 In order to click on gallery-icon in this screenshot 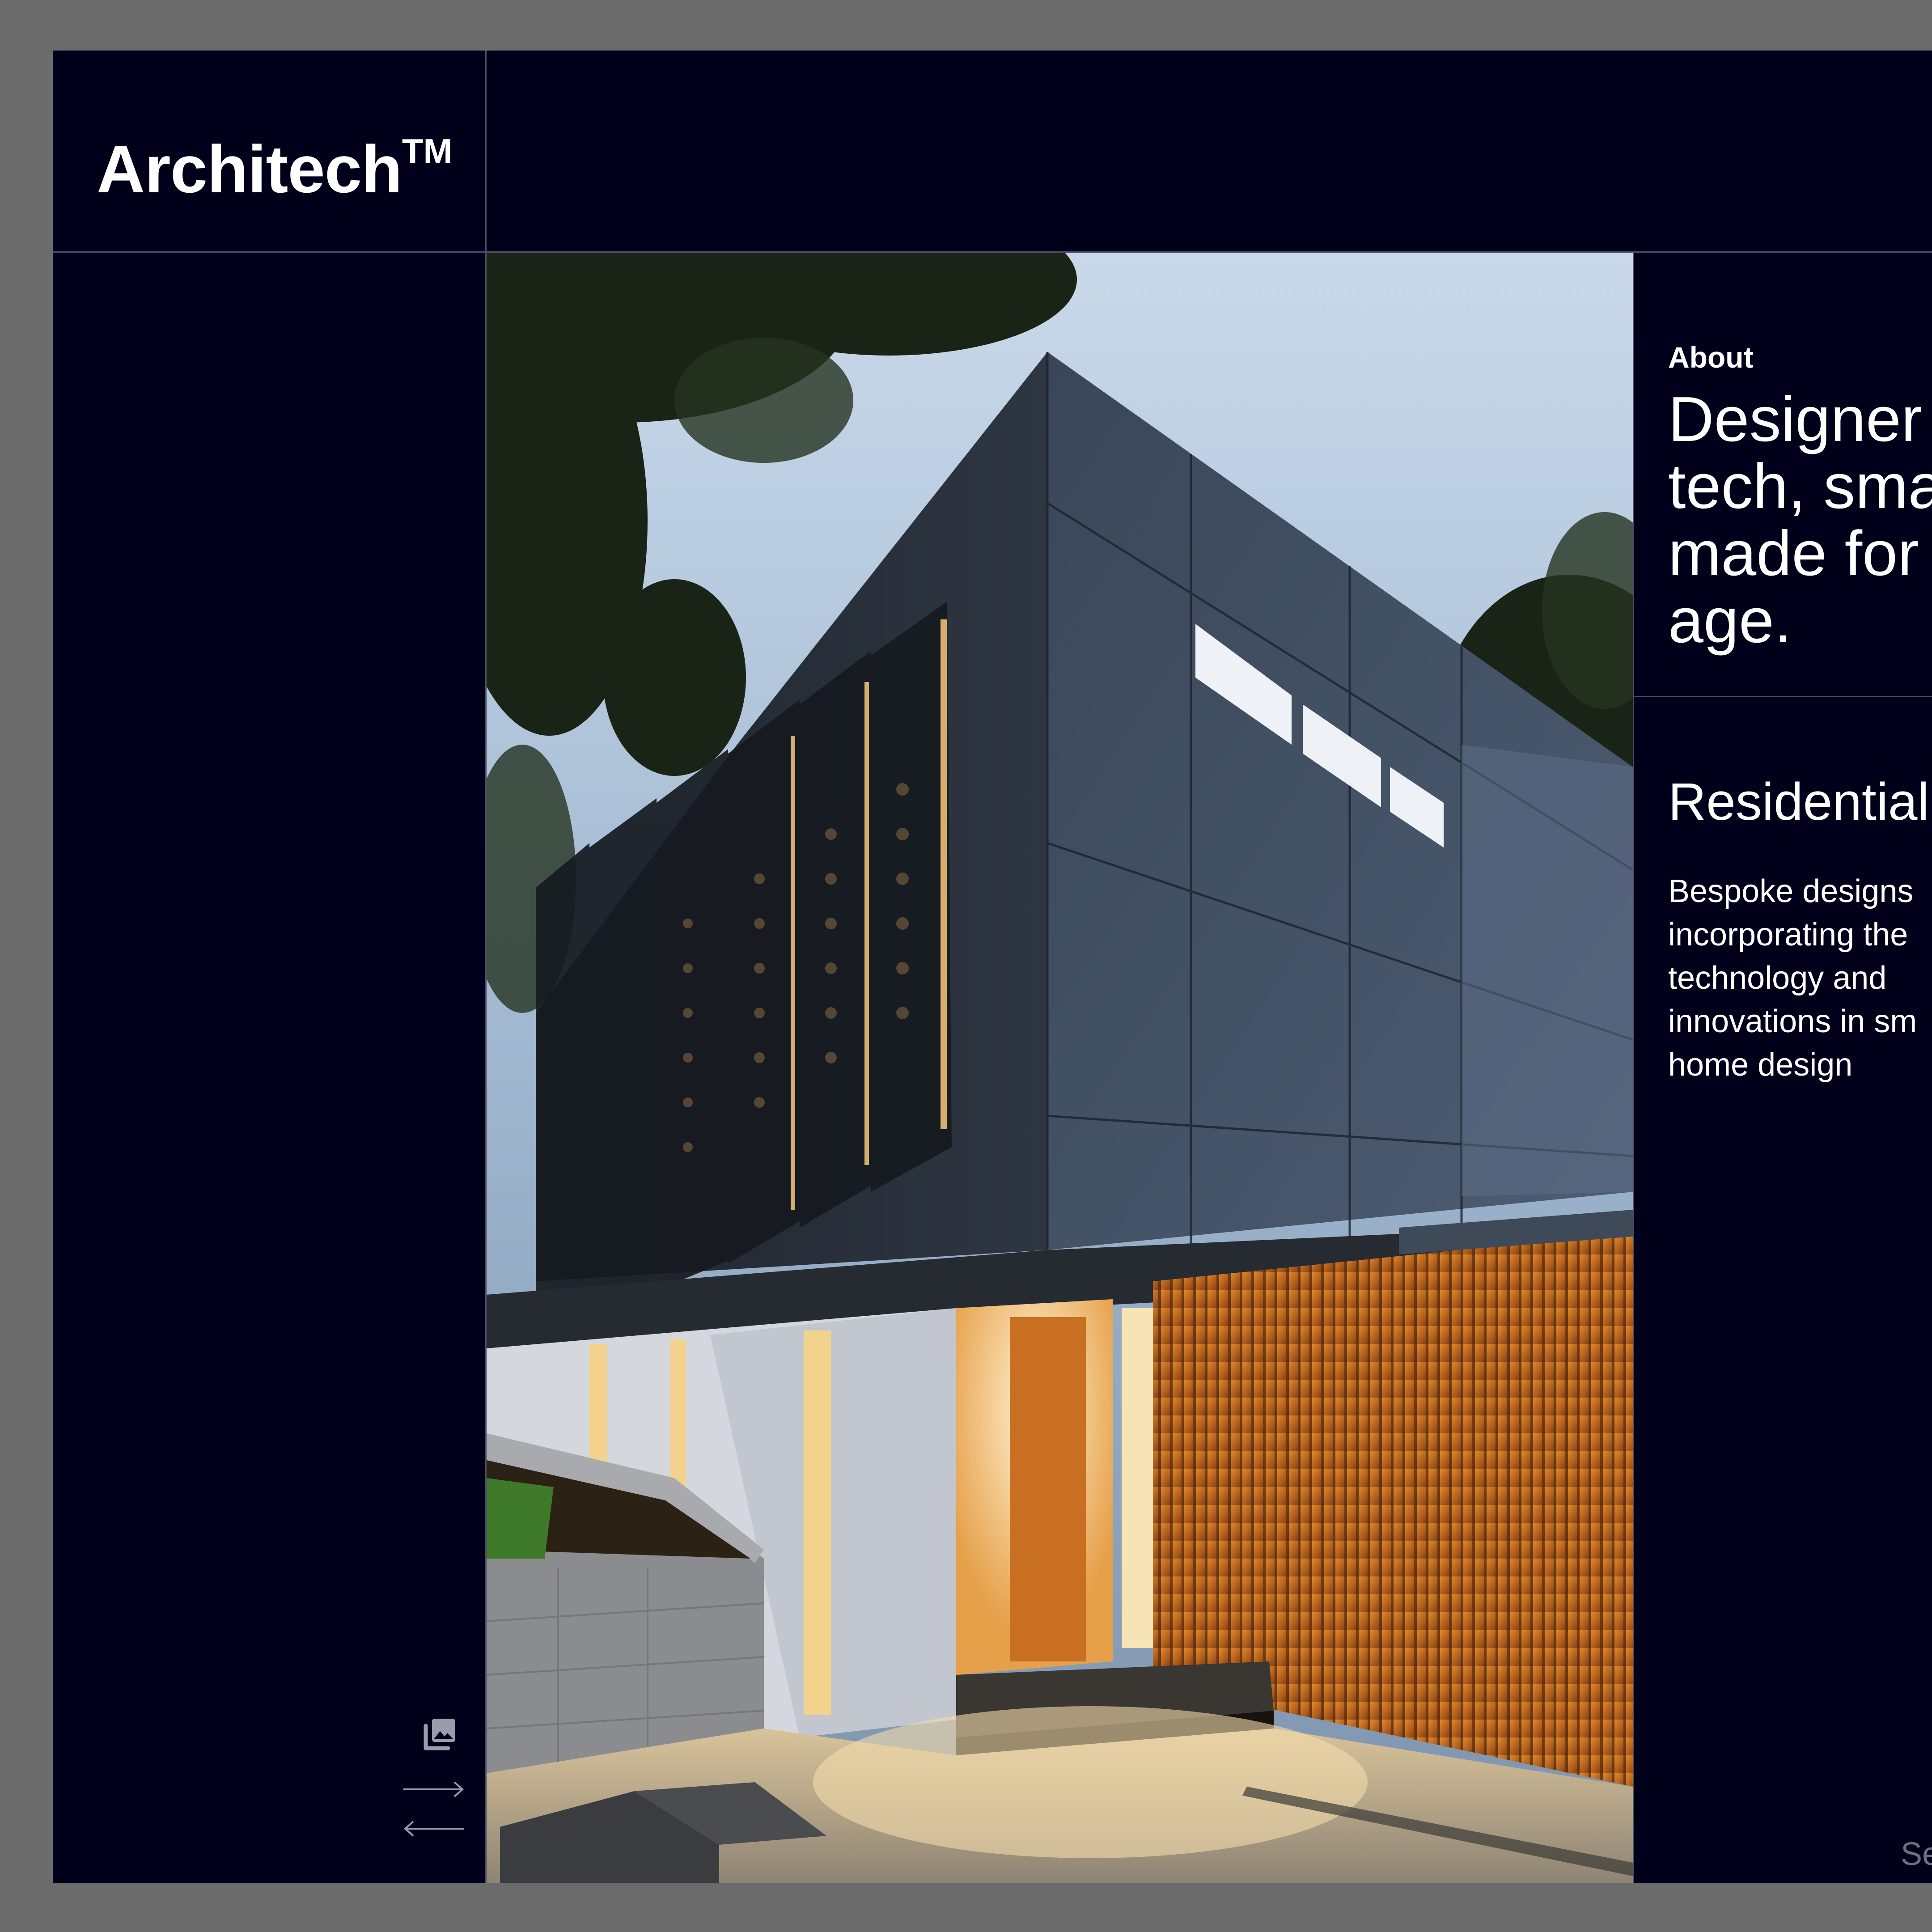, I will do `click(439, 1734)`.